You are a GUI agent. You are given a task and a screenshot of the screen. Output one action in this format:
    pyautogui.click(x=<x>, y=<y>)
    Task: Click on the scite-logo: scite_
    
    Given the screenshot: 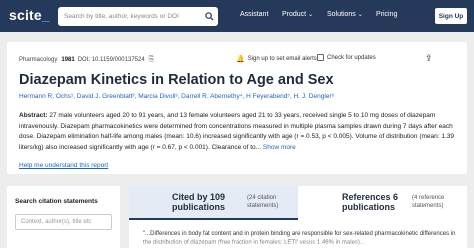 What is the action you would take?
    pyautogui.click(x=29, y=15)
    